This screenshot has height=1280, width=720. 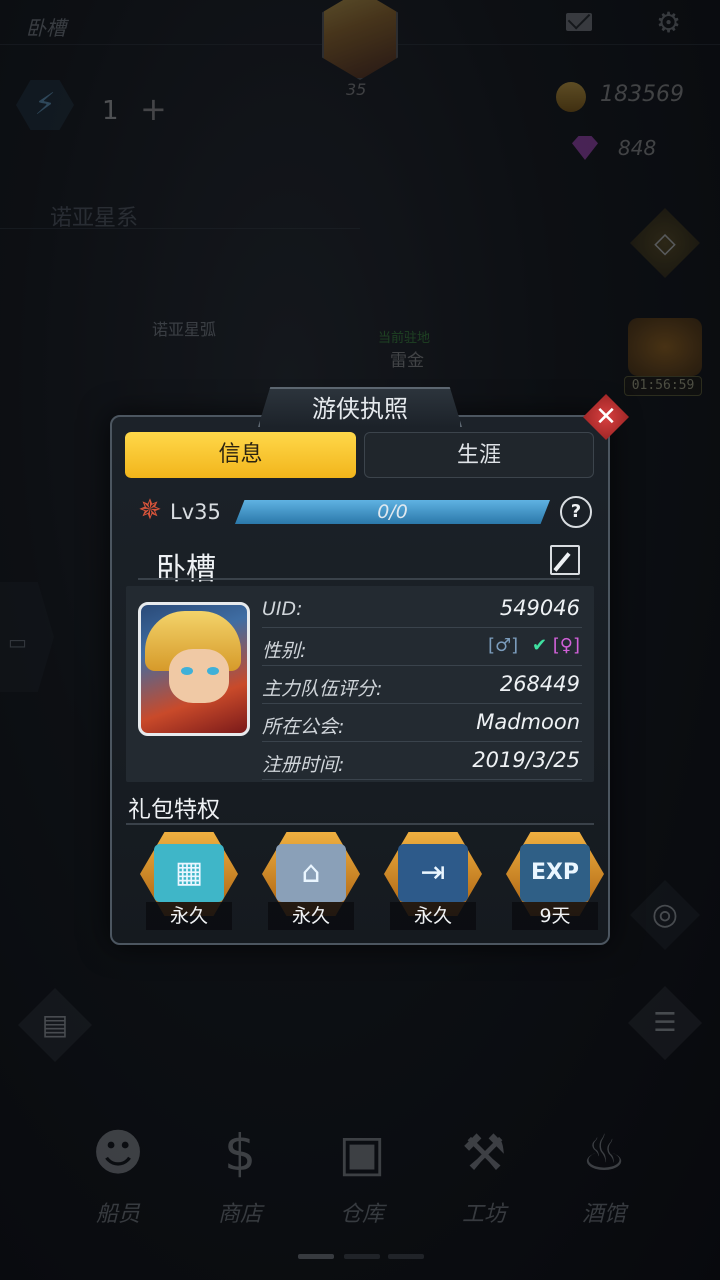 What do you see at coordinates (282, 609) in the screenshot?
I see `uid-label: UID:` at bounding box center [282, 609].